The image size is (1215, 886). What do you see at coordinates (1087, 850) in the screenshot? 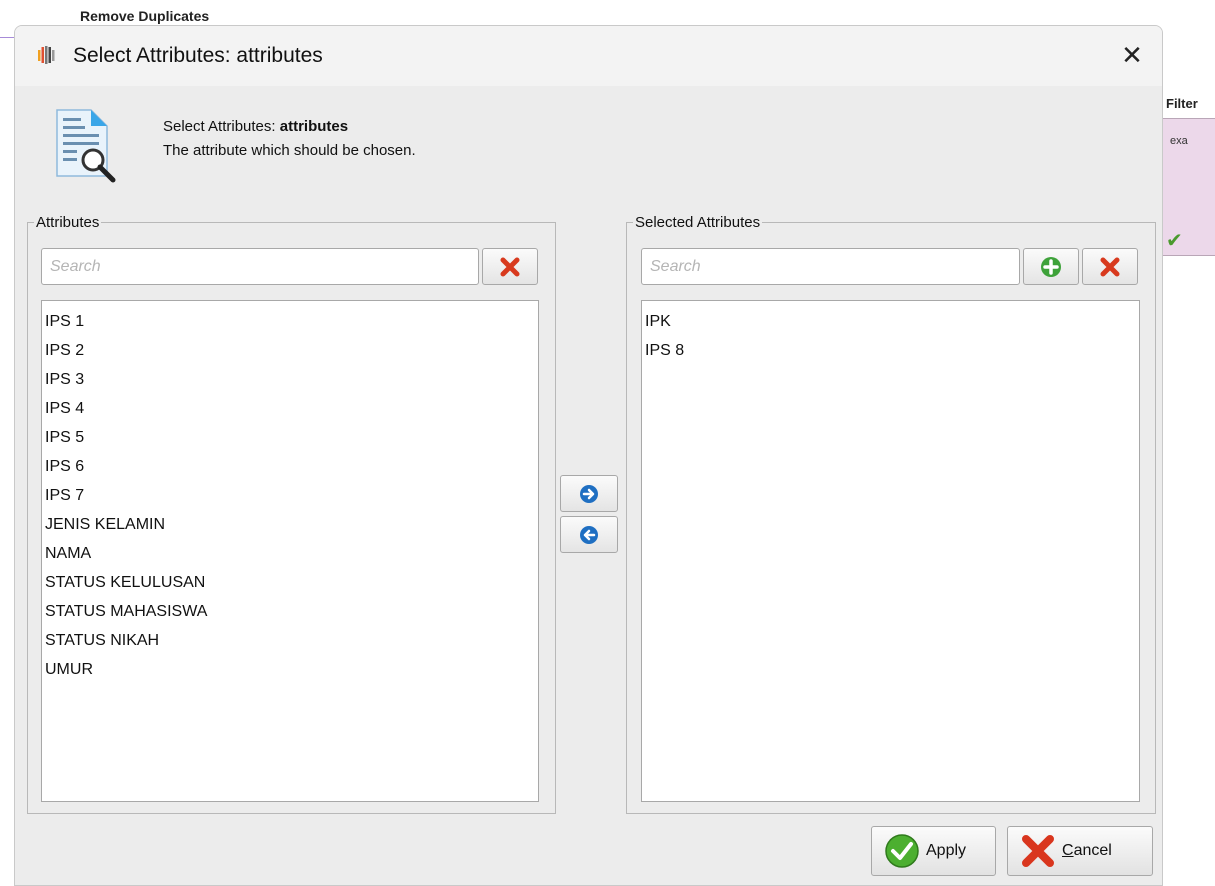
I see `cancel-label: Cancel` at bounding box center [1087, 850].